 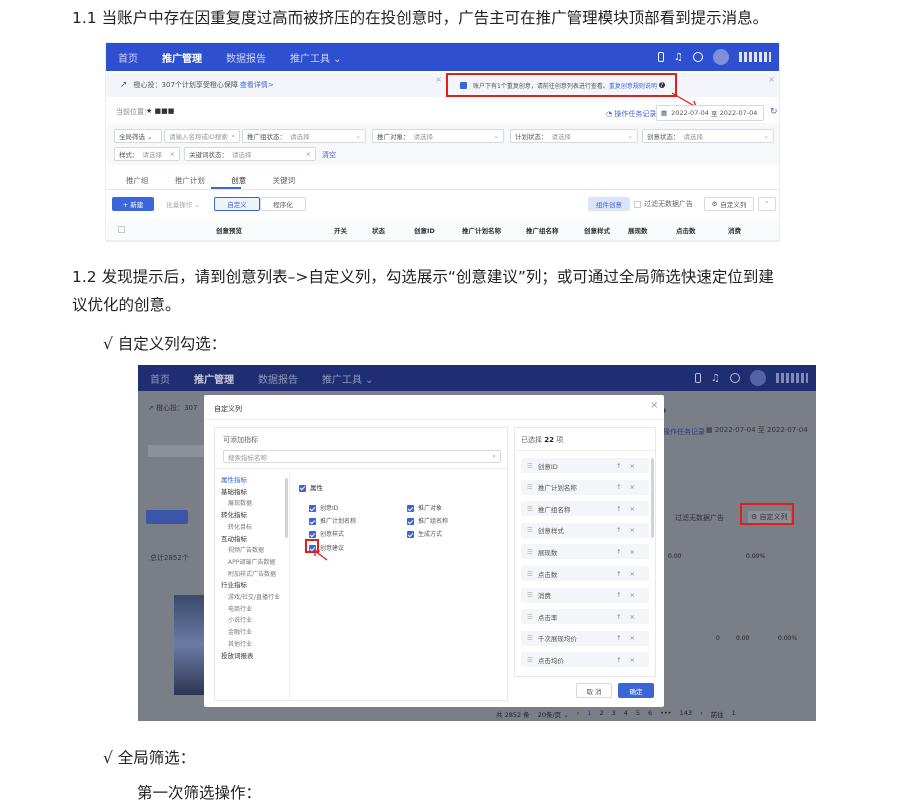 What do you see at coordinates (585, 509) in the screenshot?
I see `selected-metric-item: ☰ 推广组名称 ↑×` at bounding box center [585, 509].